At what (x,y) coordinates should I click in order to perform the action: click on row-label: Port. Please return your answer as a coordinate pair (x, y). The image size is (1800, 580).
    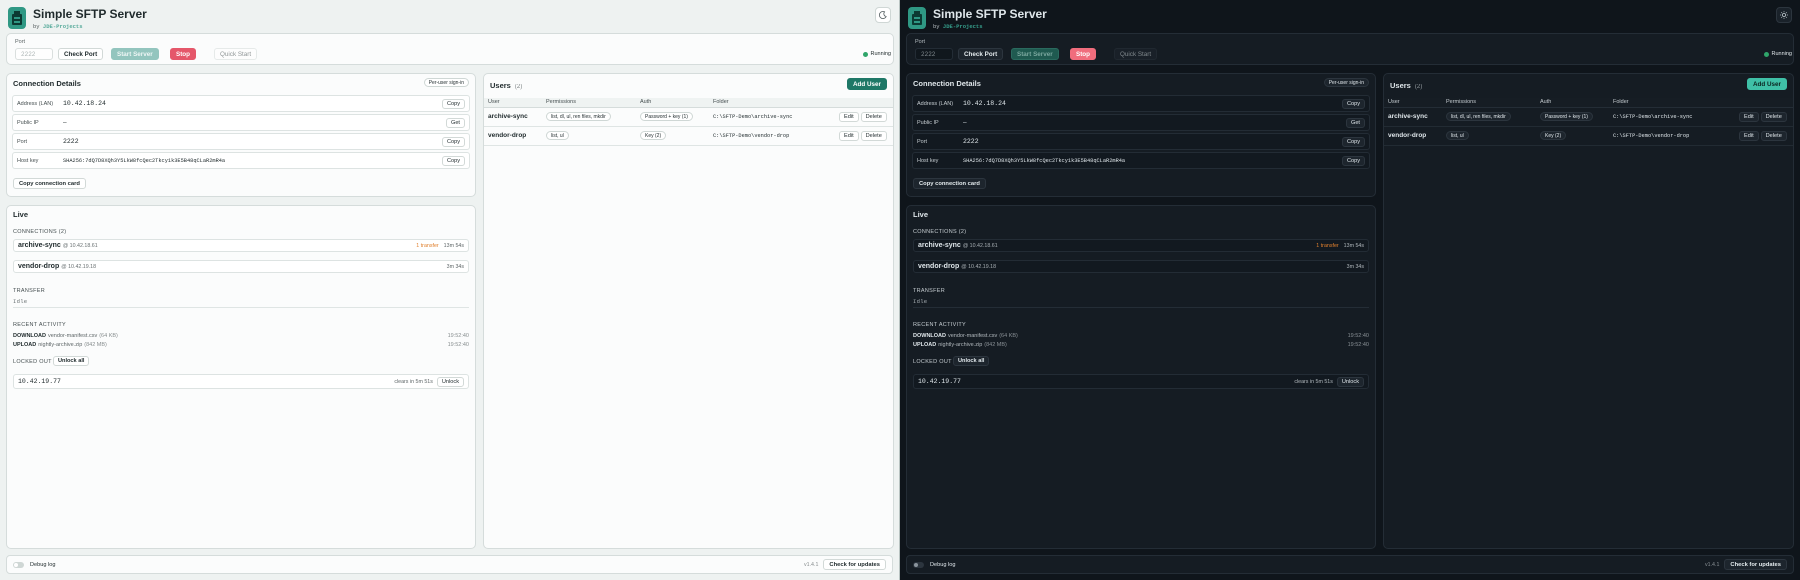
    Looking at the image, I should click on (922, 141).